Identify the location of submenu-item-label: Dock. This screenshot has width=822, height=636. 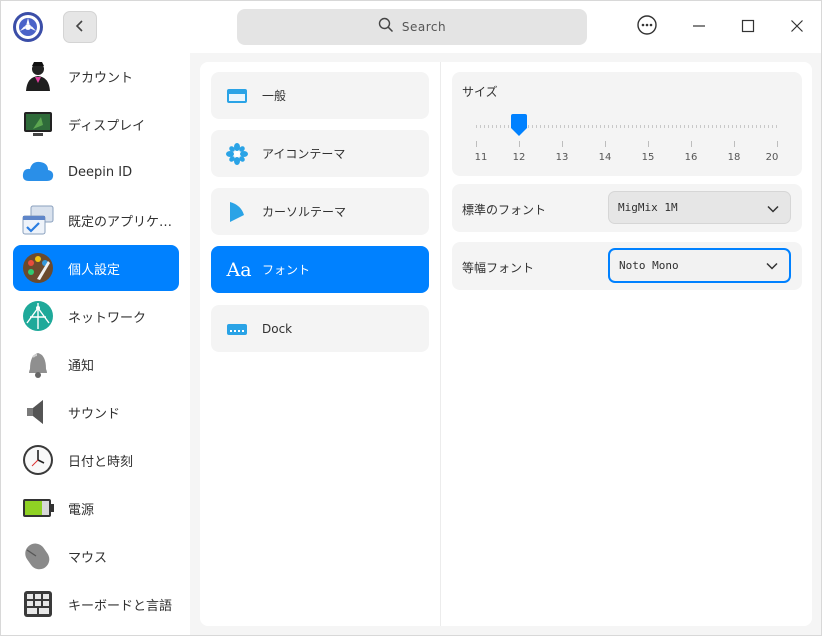
(277, 328).